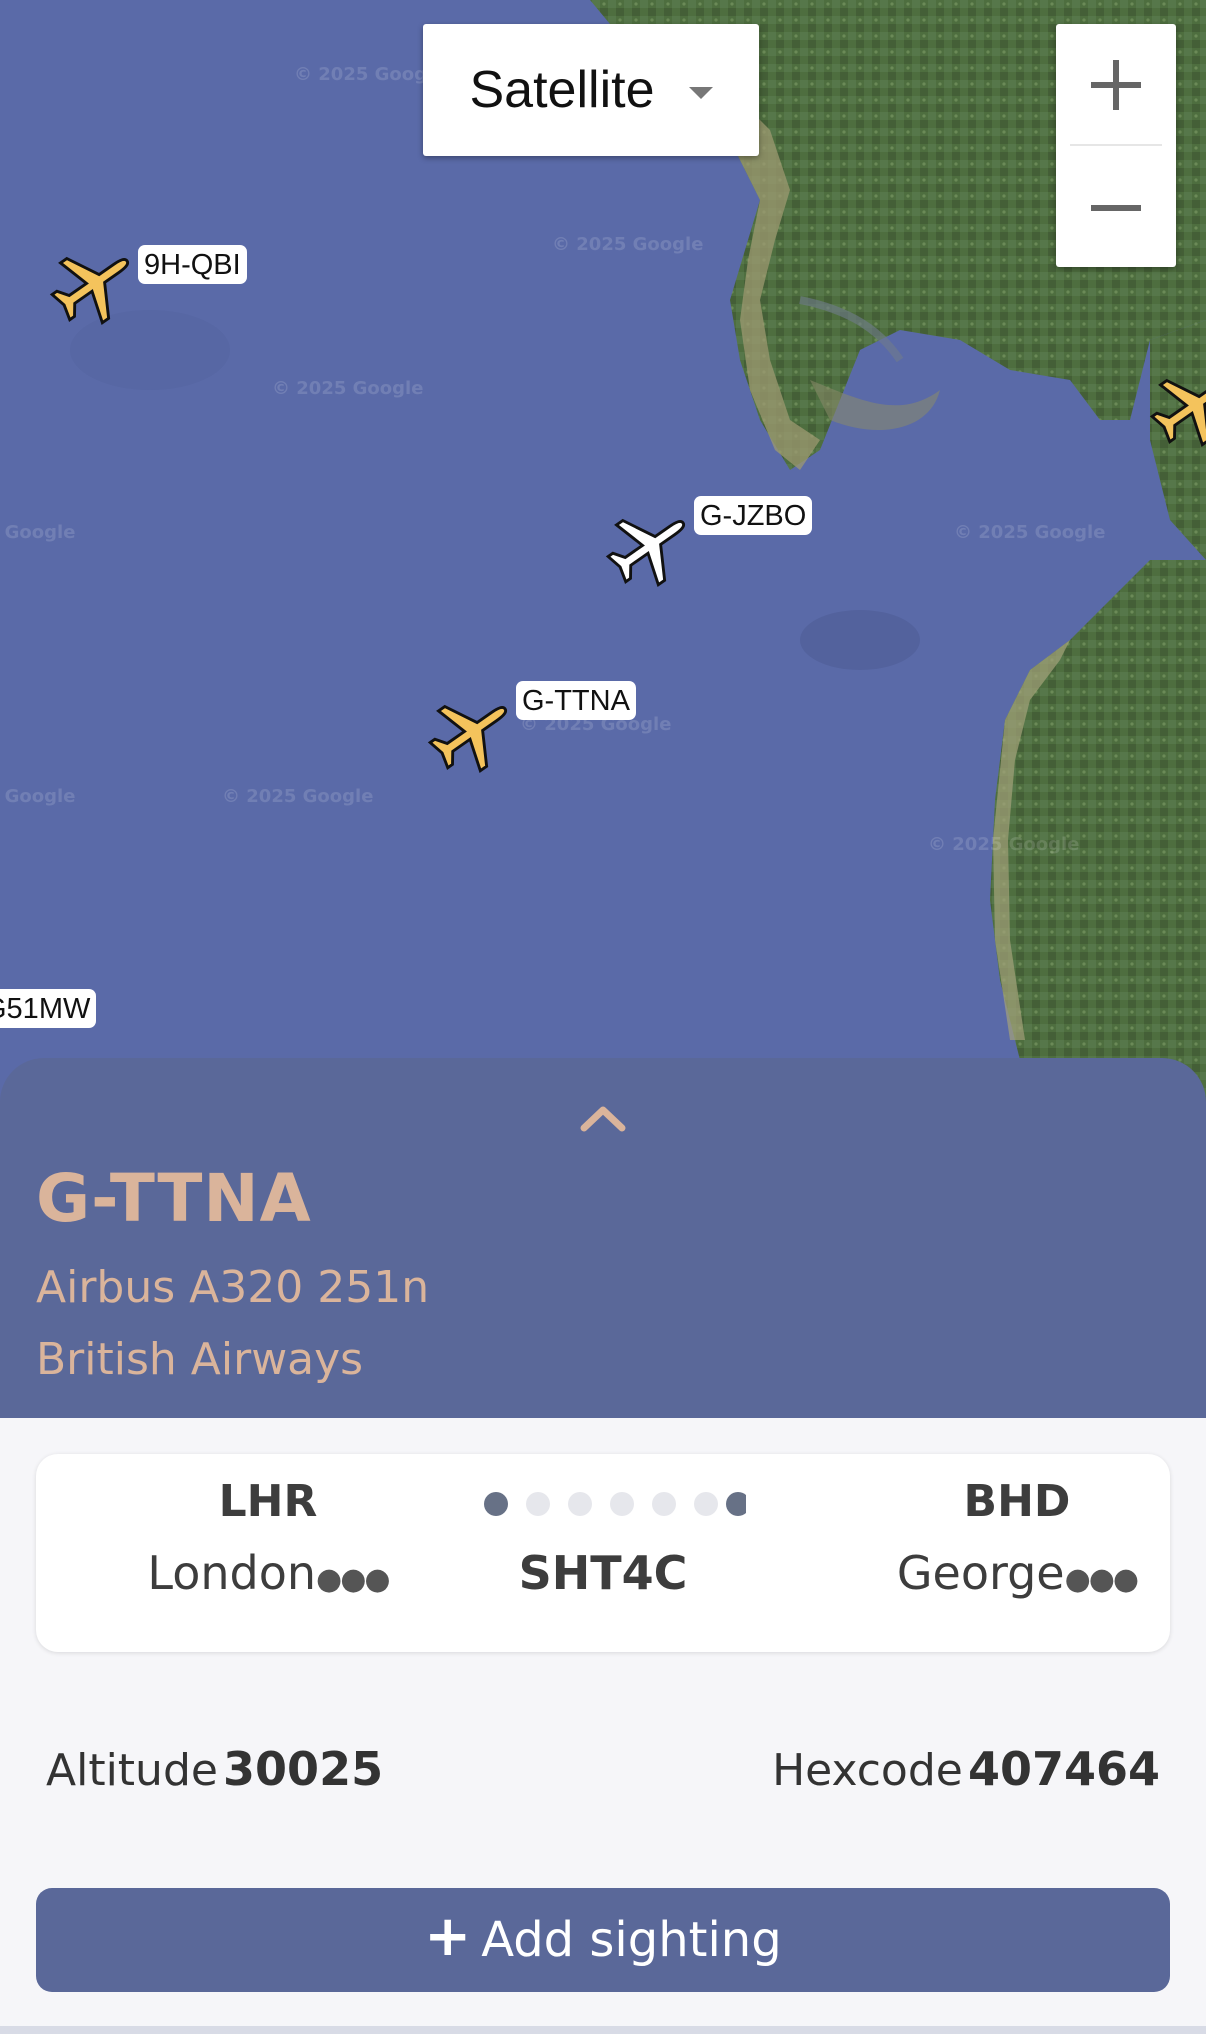 The width and height of the screenshot is (1206, 2034). Describe the element at coordinates (174, 1198) in the screenshot. I see `aircraft-registration: G-TTNA` at that location.